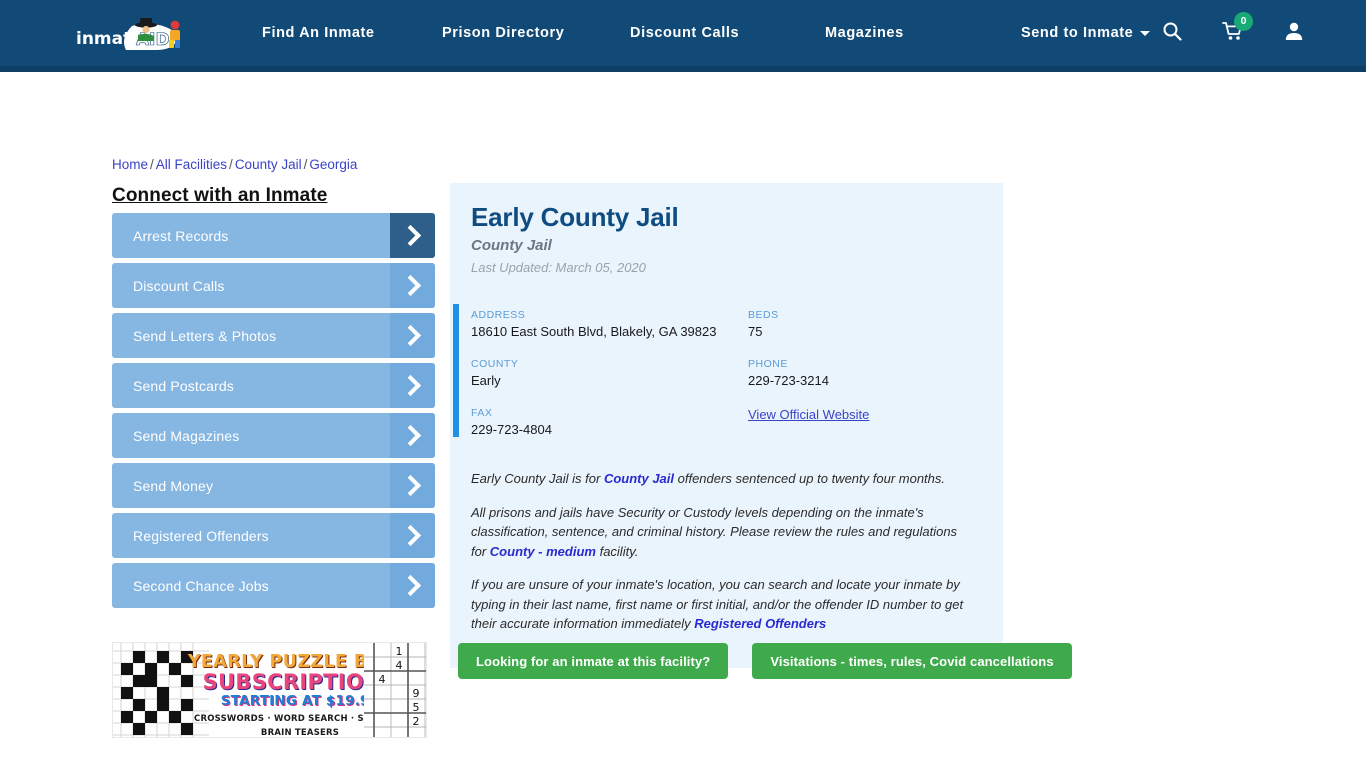  I want to click on cart-count-badge: 0, so click(1243, 21).